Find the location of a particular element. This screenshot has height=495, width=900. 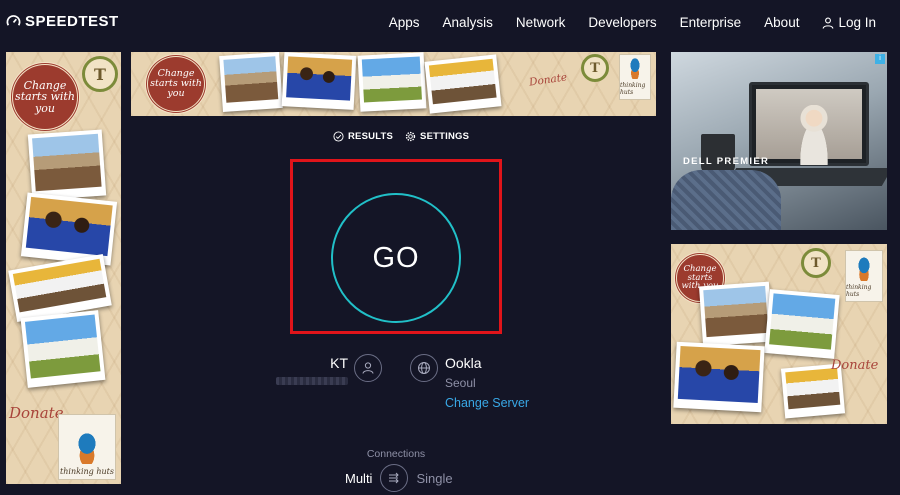

dell-ad-banner: i DELL PREMIER is located at coordinates (779, 141).